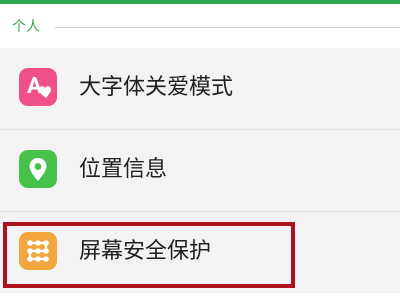  I want to click on setting-label: 位置信息, so click(123, 169).